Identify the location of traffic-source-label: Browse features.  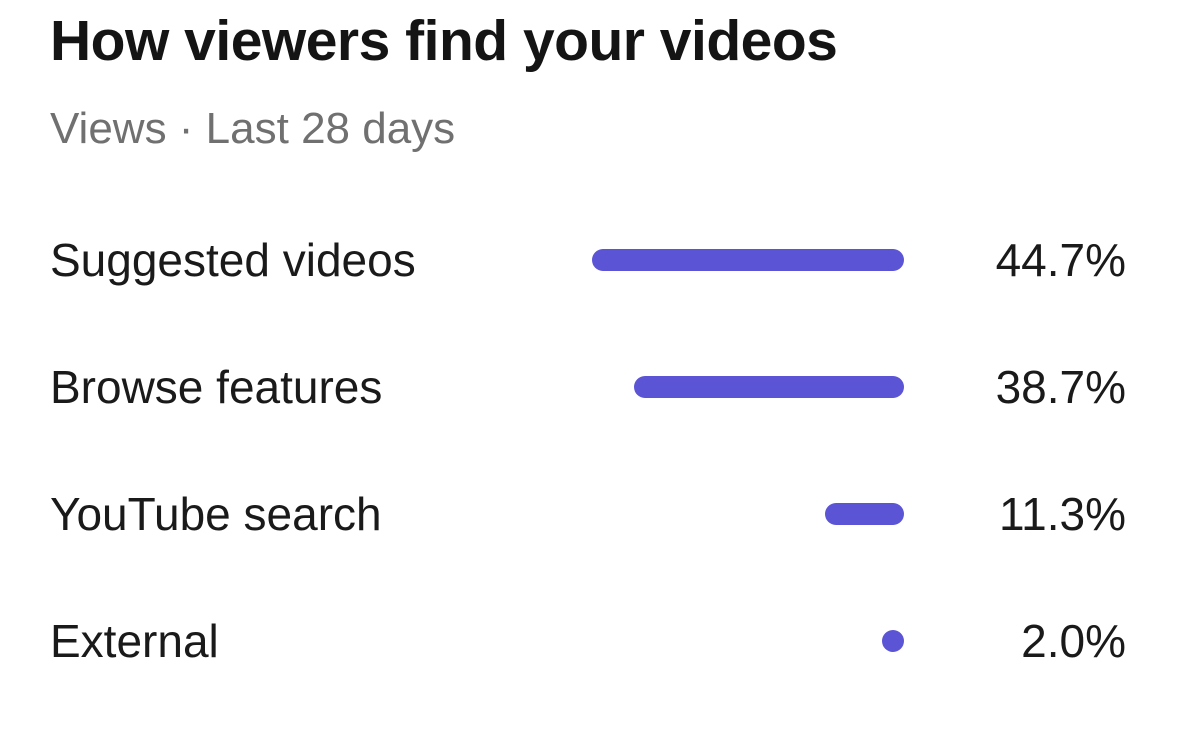
(216, 387).